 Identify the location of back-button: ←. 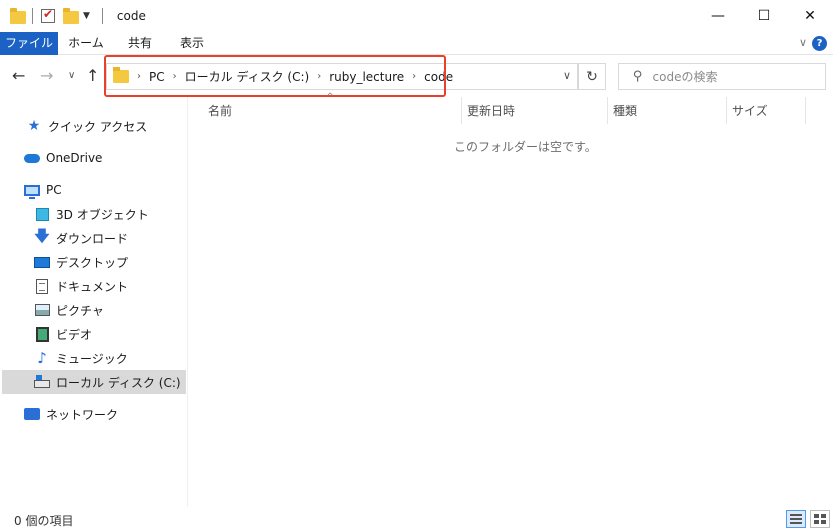
(18, 75).